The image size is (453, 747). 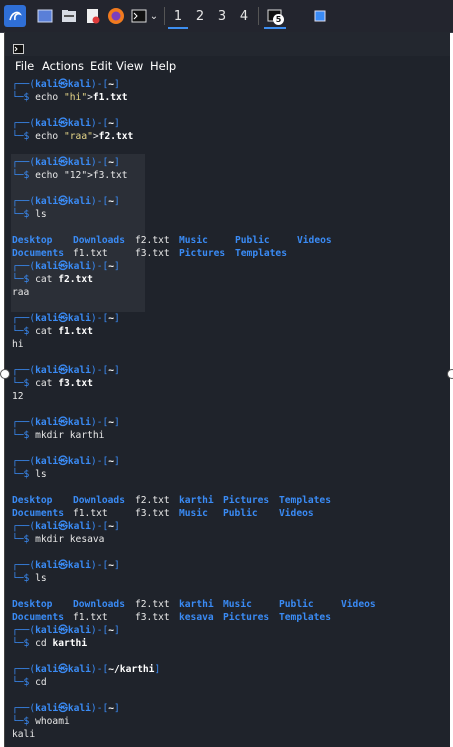 I want to click on command-line: └─$ mkdir kesava, so click(x=58, y=539).